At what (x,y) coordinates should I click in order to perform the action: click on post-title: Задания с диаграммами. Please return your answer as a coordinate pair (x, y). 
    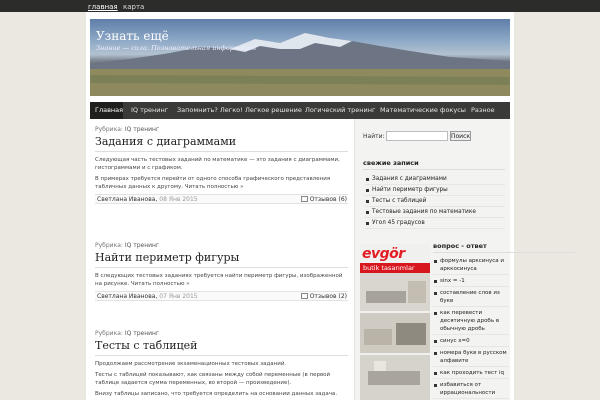
    Looking at the image, I should click on (221, 141).